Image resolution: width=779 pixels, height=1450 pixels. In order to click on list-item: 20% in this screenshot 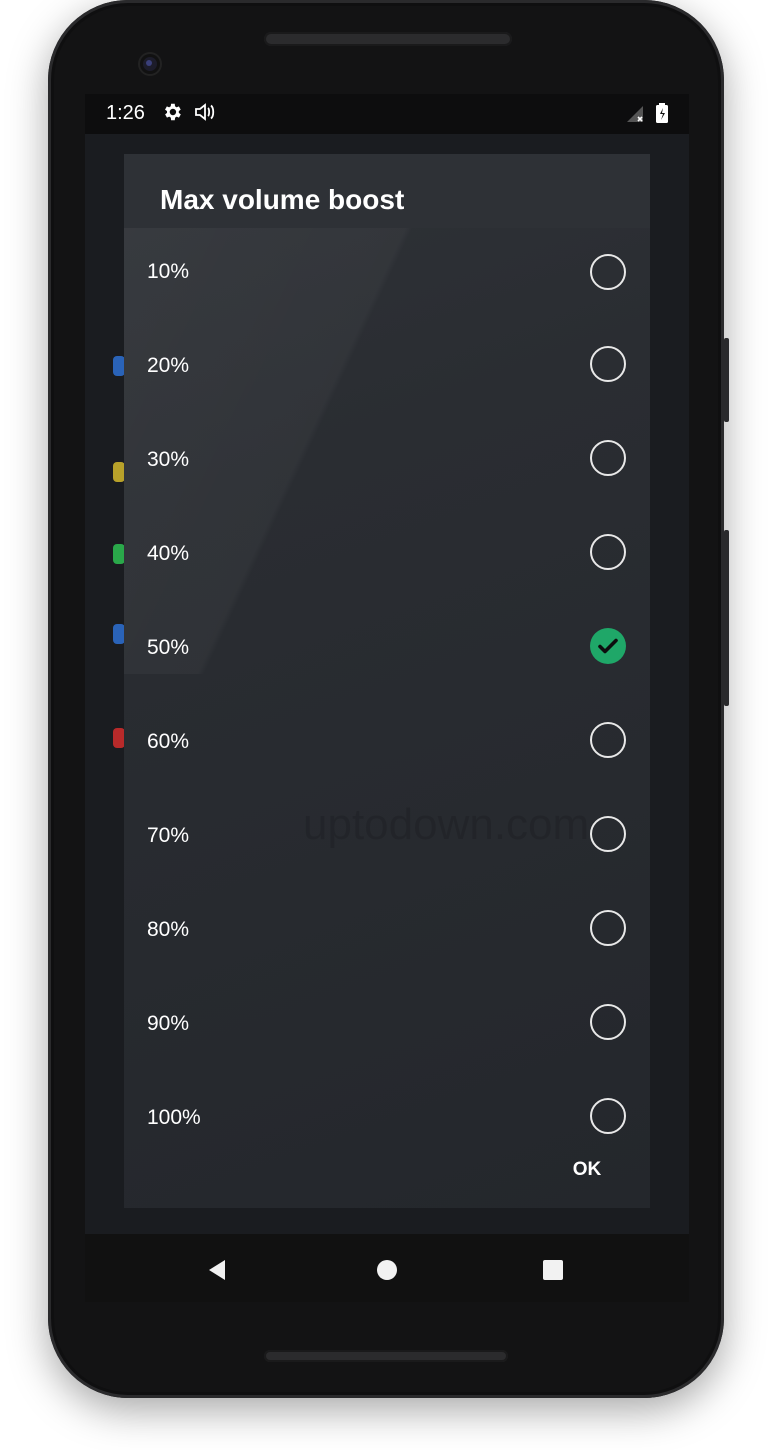, I will do `click(387, 358)`.